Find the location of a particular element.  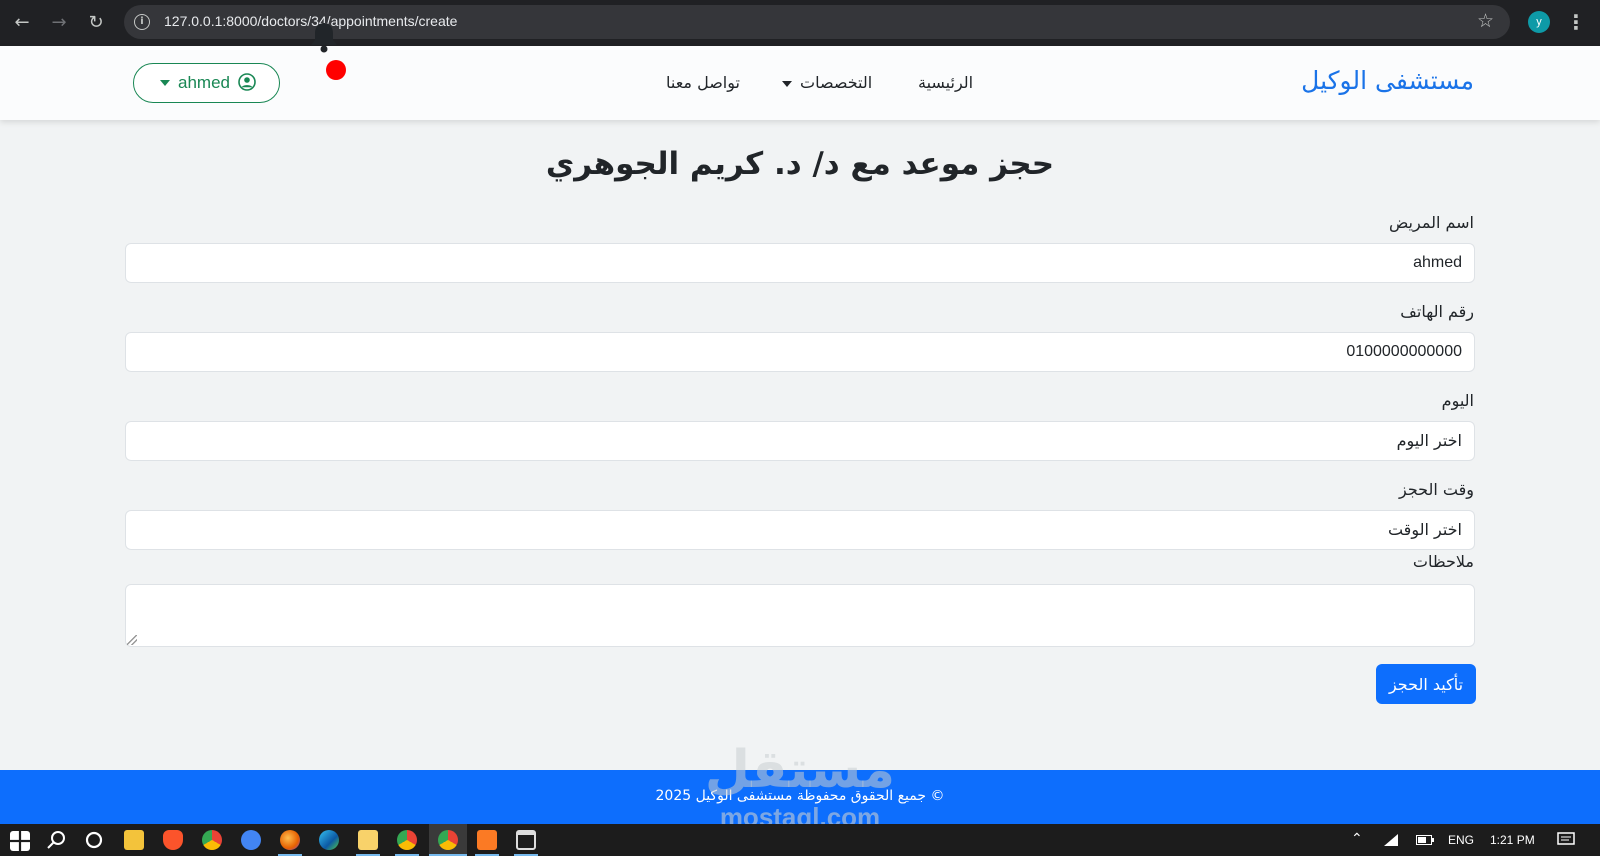

notes-textarea is located at coordinates (800, 615).